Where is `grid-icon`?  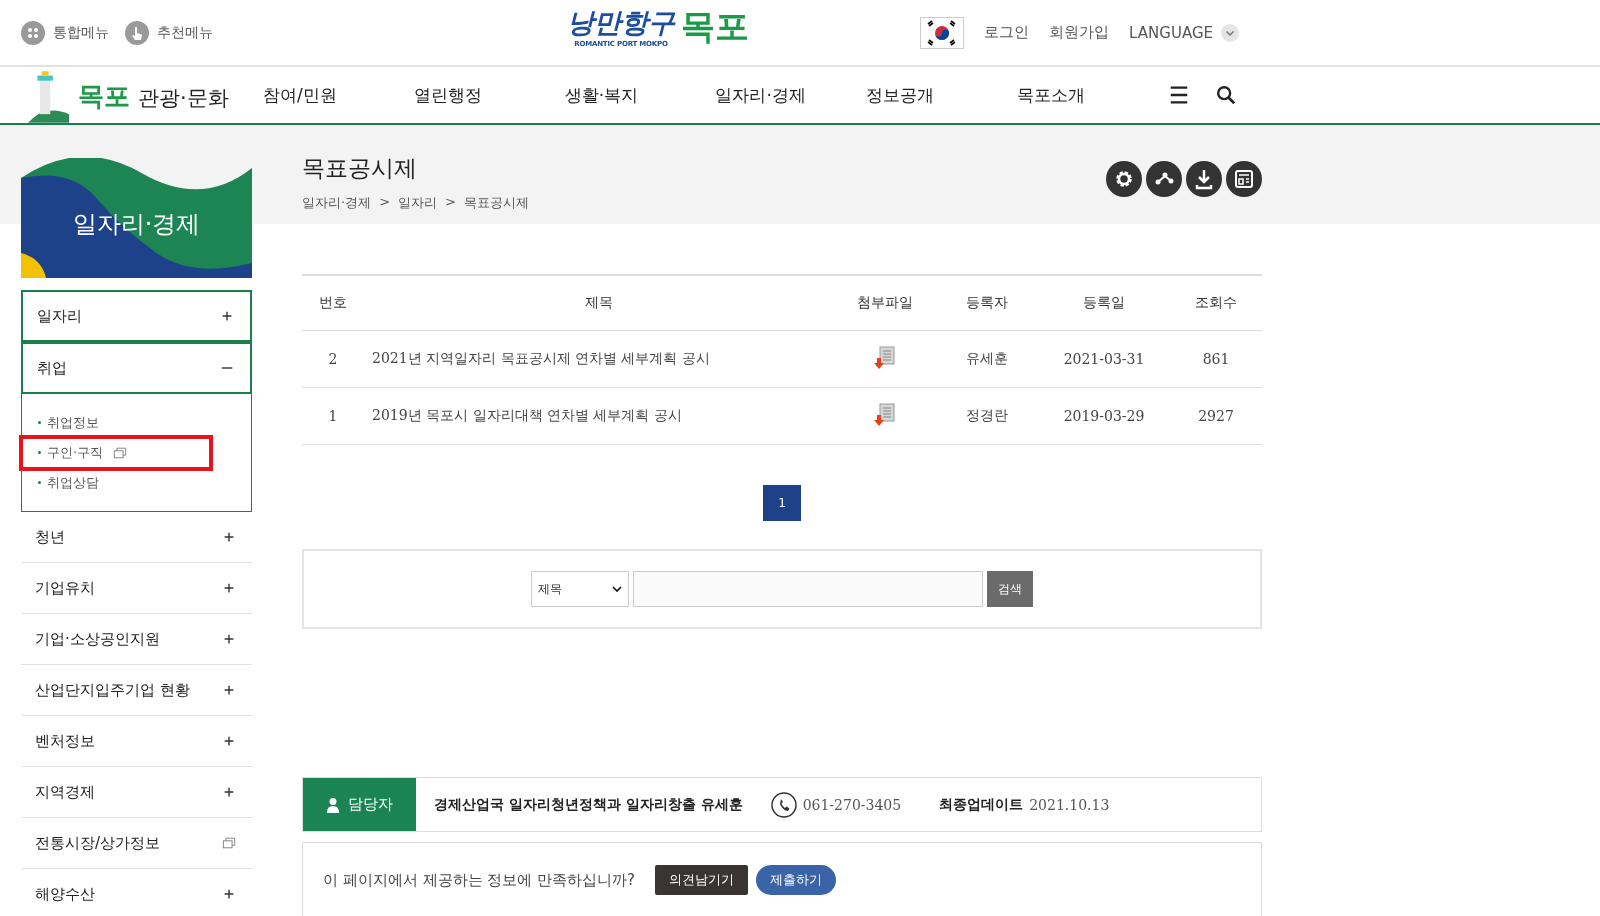
grid-icon is located at coordinates (33, 32).